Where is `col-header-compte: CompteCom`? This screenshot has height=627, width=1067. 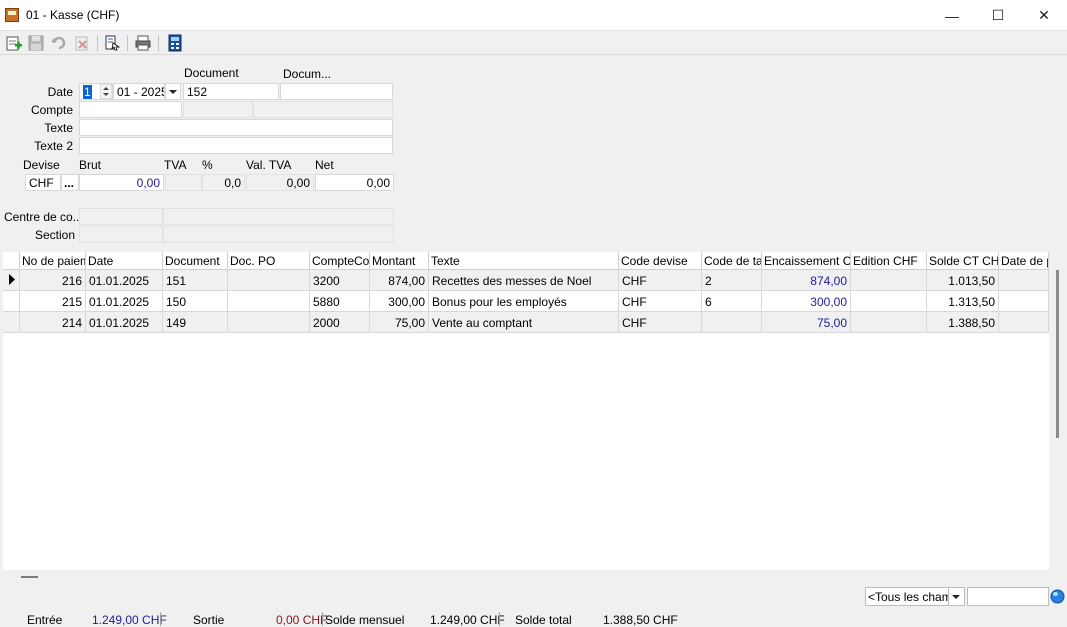
col-header-compte: CompteCom is located at coordinates (340, 261).